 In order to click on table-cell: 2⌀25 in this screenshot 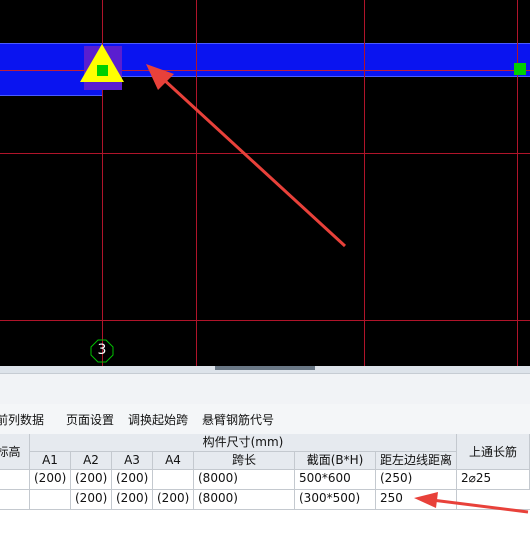, I will do `click(493, 480)`.